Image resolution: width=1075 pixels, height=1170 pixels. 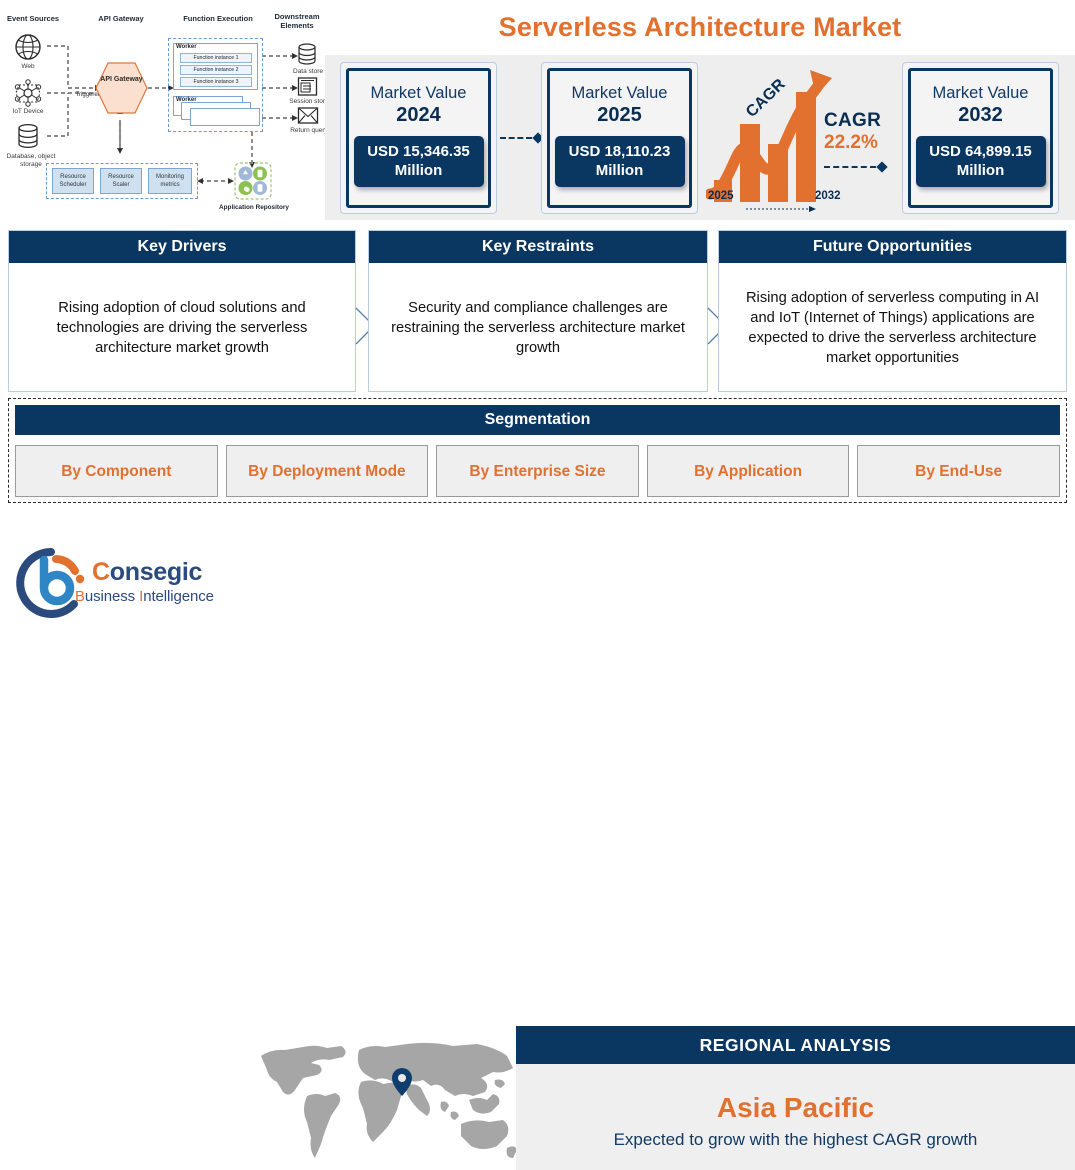 I want to click on segment-by-component: By Component, so click(x=116, y=471).